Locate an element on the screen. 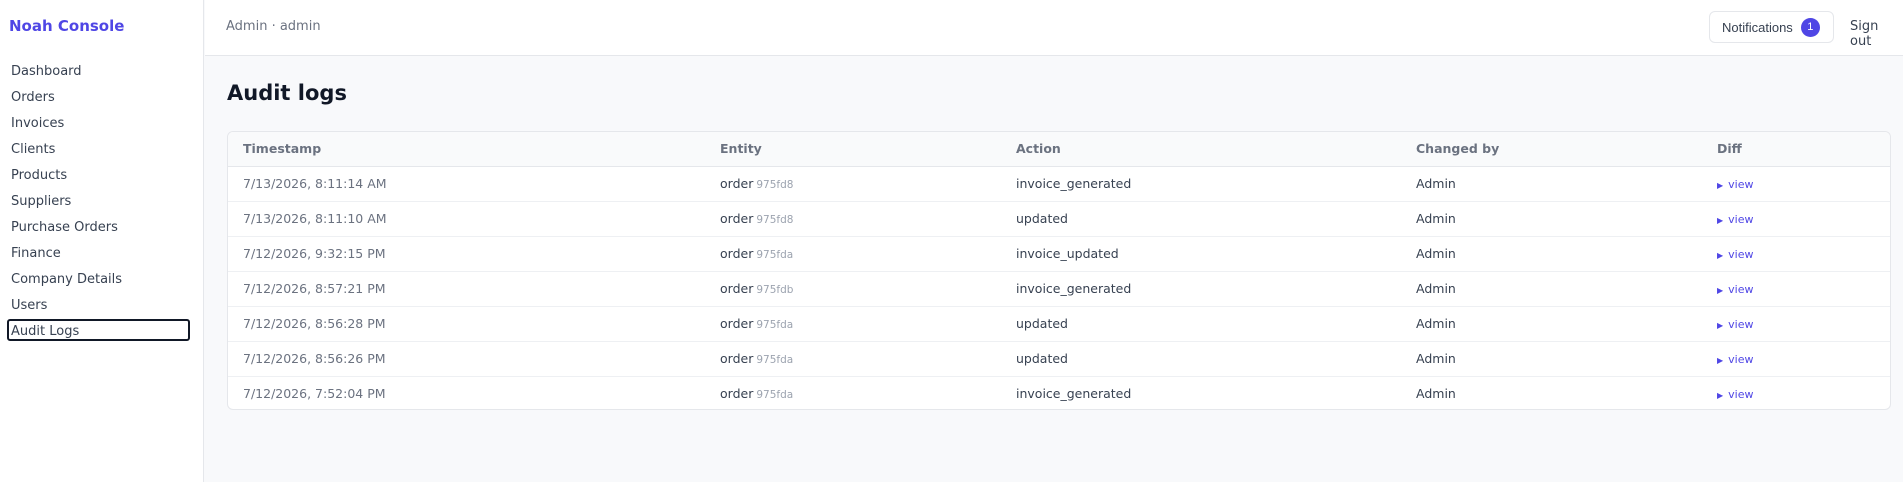 This screenshot has height=482, width=1903. sign-out-link: Sign out is located at coordinates (1876, 34).